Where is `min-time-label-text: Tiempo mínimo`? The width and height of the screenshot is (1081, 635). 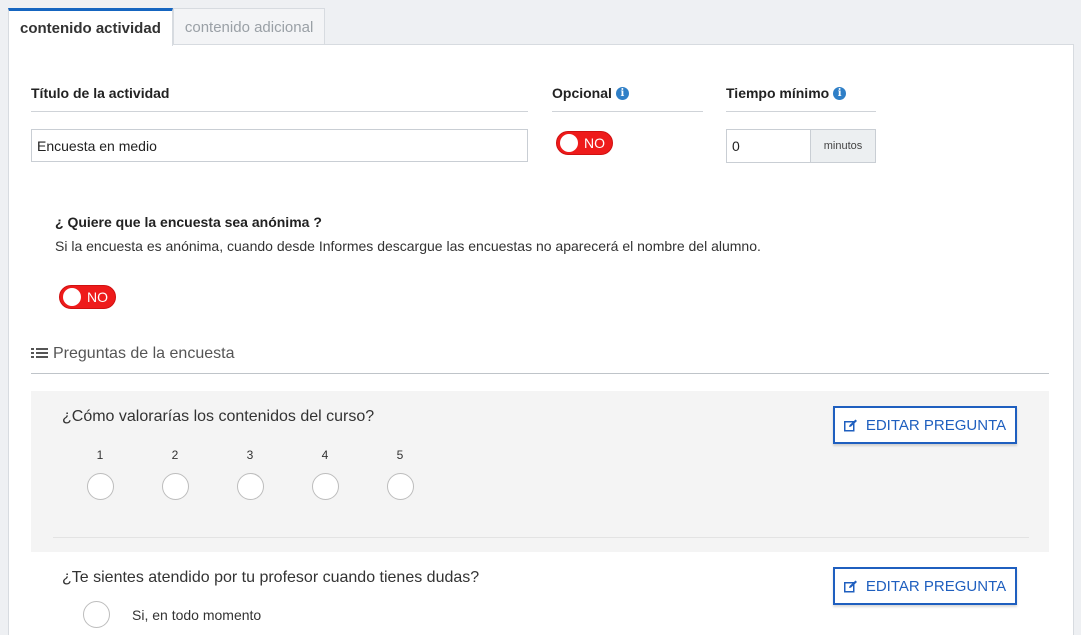 min-time-label-text: Tiempo mínimo is located at coordinates (778, 93).